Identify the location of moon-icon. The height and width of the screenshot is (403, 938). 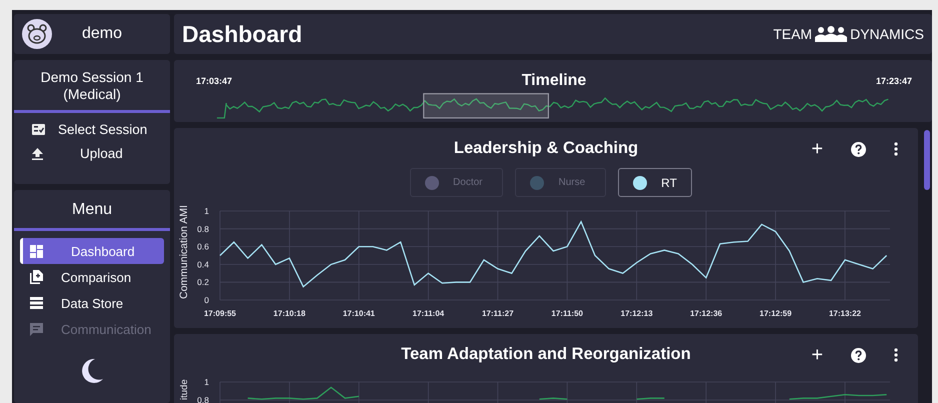
(92, 371).